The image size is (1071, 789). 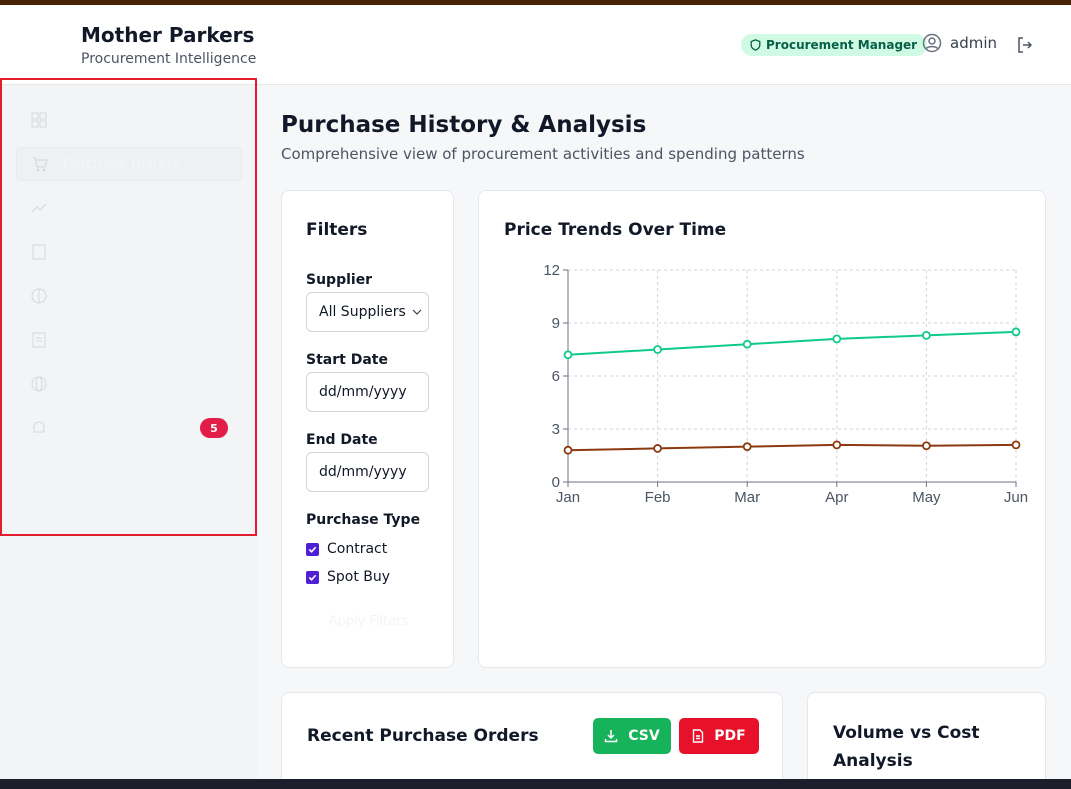 What do you see at coordinates (1016, 497) in the screenshot?
I see `x-tick-label: Jun` at bounding box center [1016, 497].